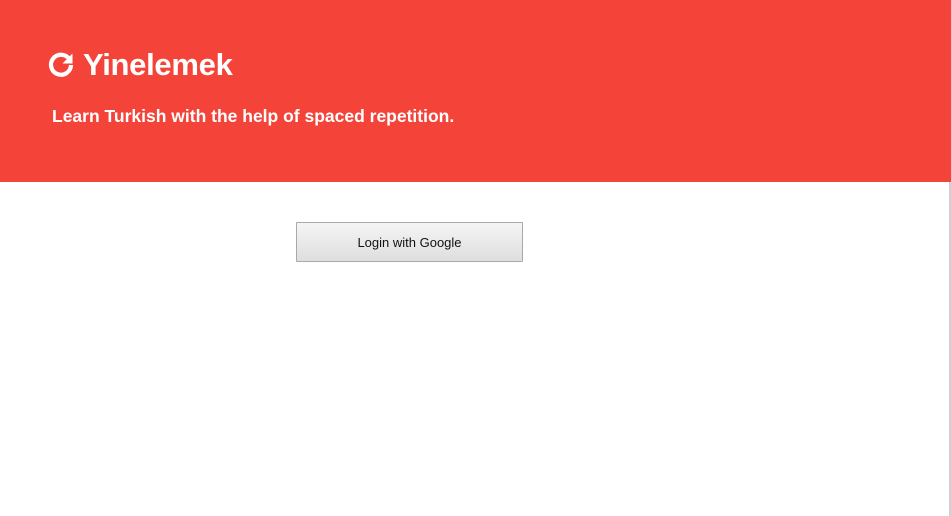 This screenshot has height=516, width=951. What do you see at coordinates (61, 65) in the screenshot?
I see `refresh-icon` at bounding box center [61, 65].